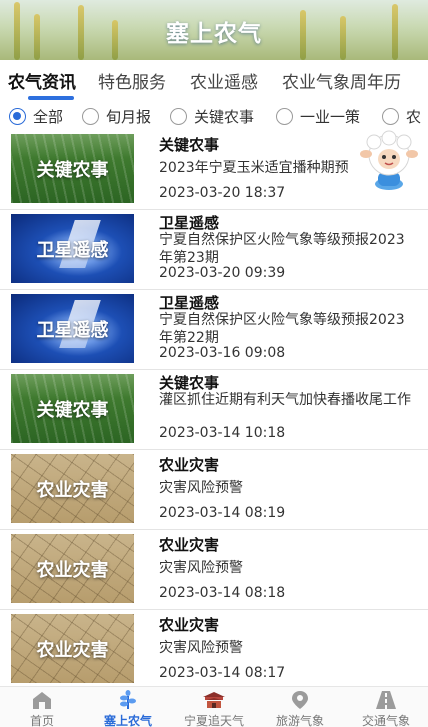 This screenshot has height=727, width=428. Describe the element at coordinates (132, 80) in the screenshot. I see `tab-special-services: 特色服务` at that location.